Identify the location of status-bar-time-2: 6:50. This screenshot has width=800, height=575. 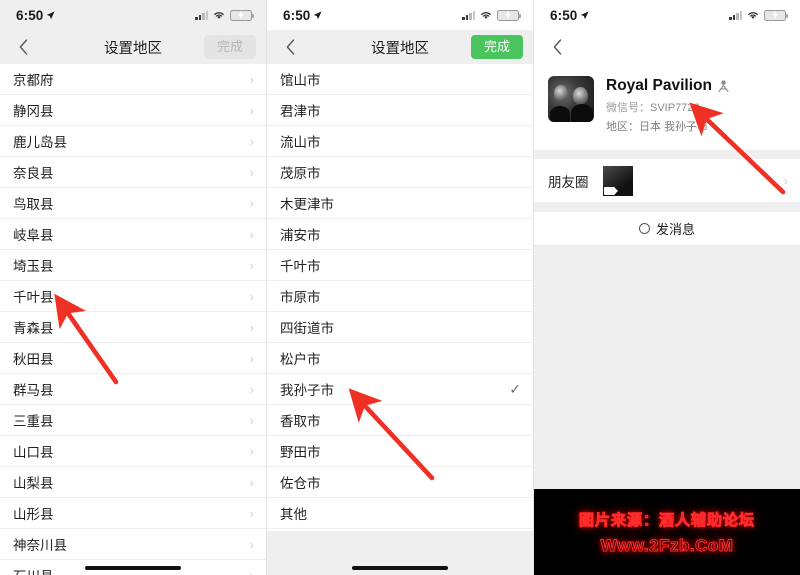
(297, 15).